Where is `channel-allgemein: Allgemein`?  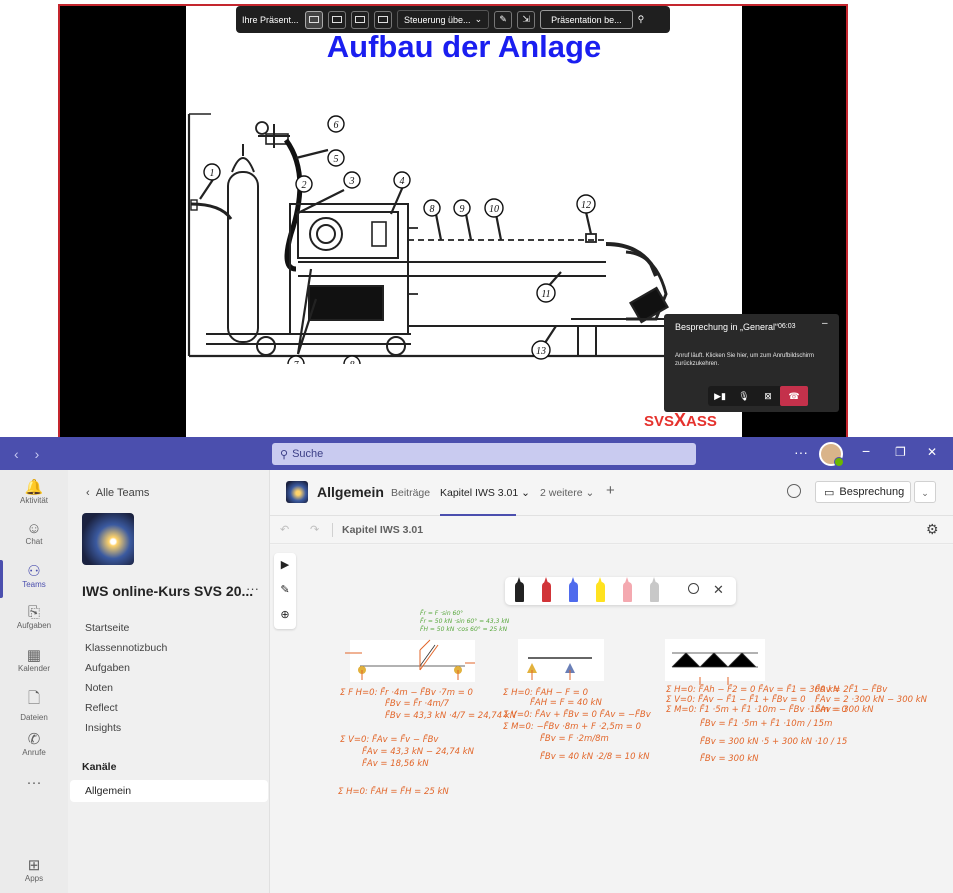
channel-allgemein: Allgemein is located at coordinates (169, 791).